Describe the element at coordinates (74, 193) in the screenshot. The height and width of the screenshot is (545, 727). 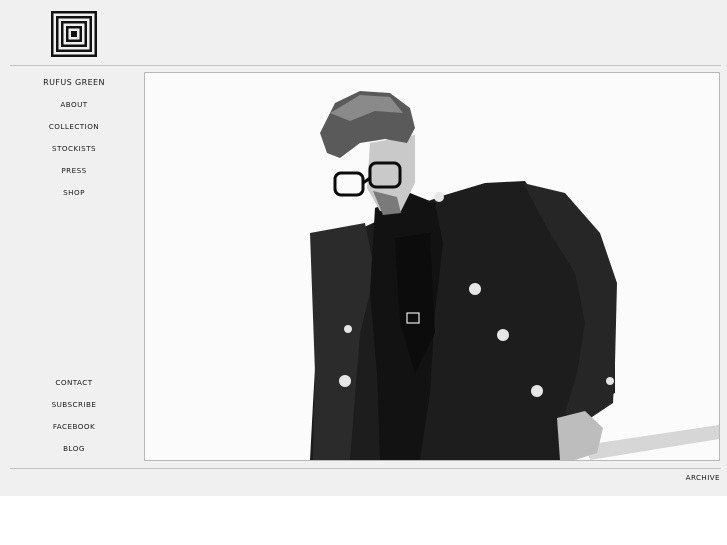
I see `nav-item-shop: SHOP` at that location.